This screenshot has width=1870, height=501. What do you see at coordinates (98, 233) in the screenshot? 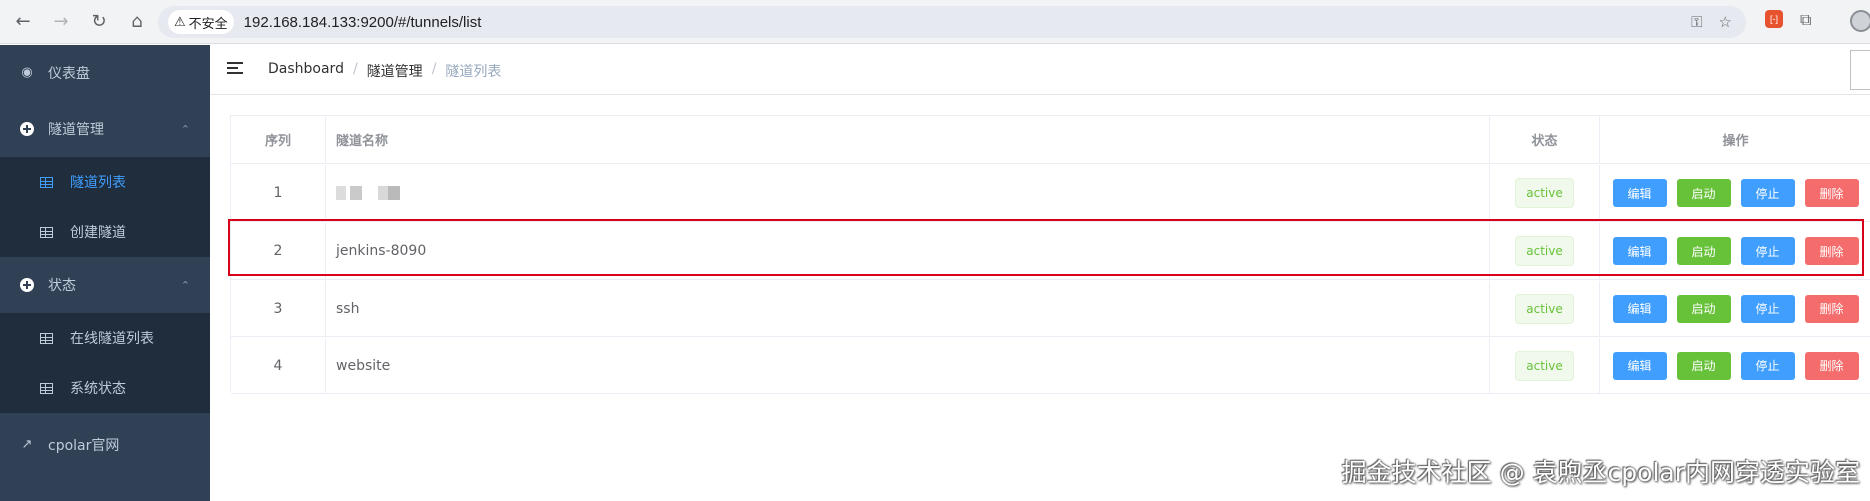
I see `sidebar-item-label: 创建隧道` at bounding box center [98, 233].